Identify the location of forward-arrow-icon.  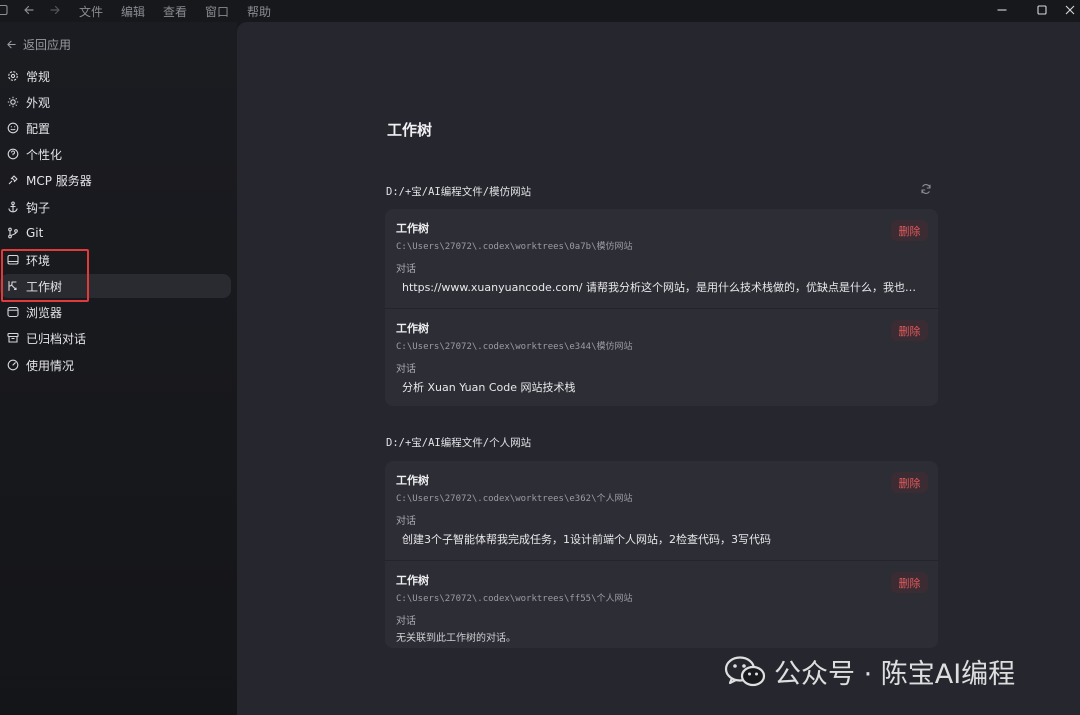
(55, 10).